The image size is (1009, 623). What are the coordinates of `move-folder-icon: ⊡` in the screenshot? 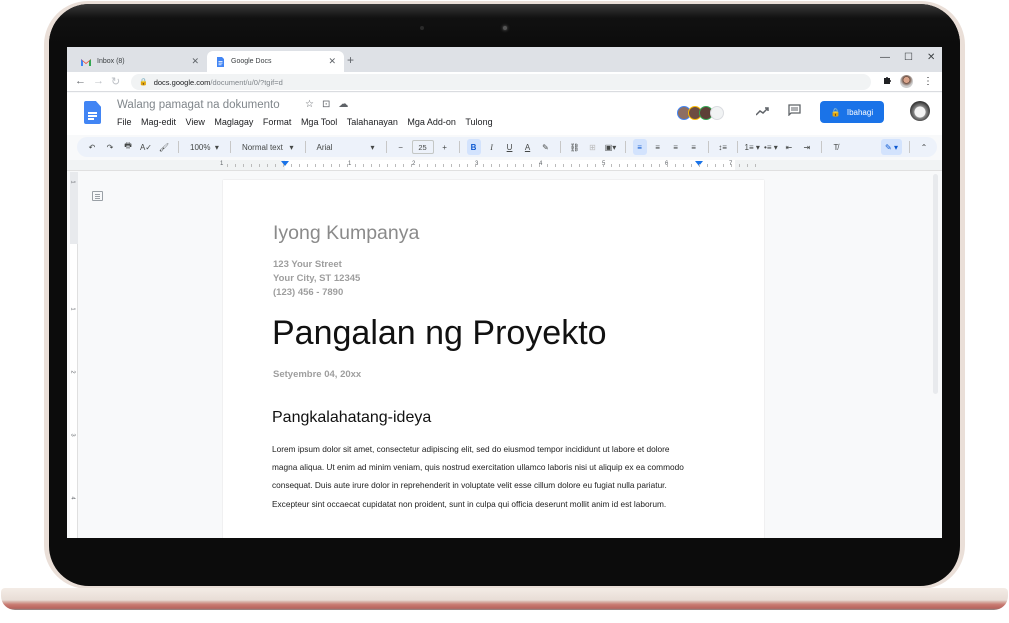 It's located at (326, 104).